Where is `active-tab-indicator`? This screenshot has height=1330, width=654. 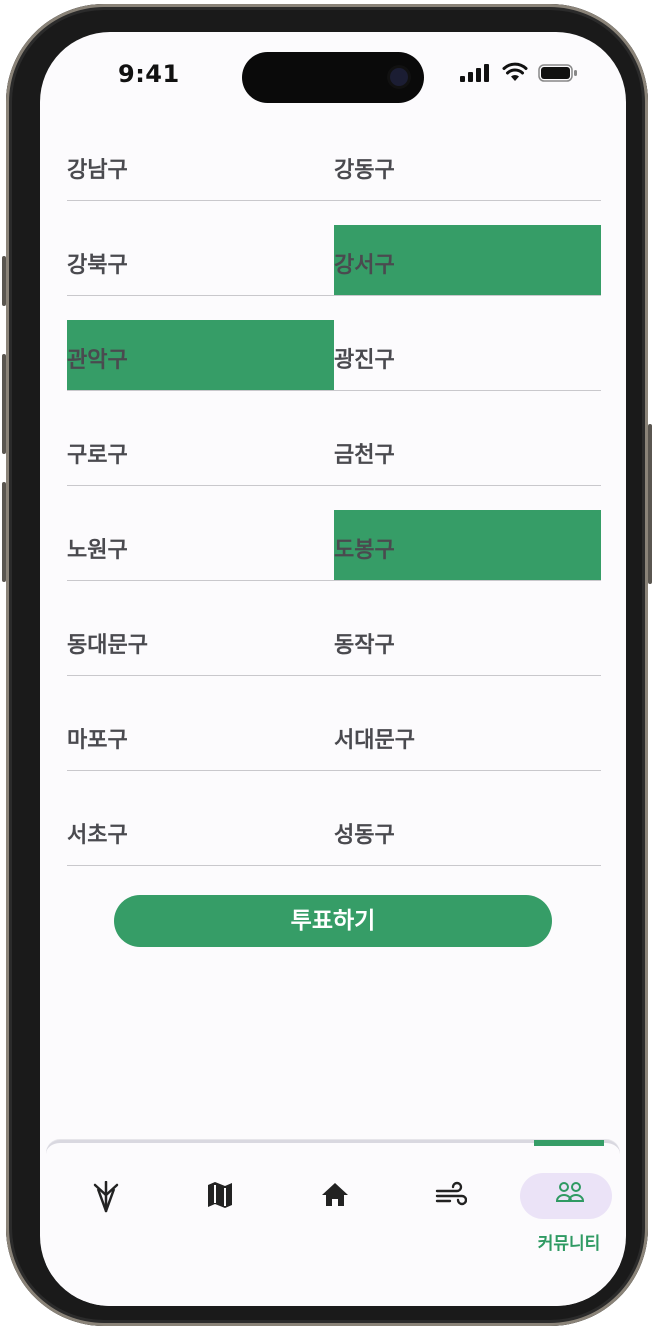 active-tab-indicator is located at coordinates (569, 1143).